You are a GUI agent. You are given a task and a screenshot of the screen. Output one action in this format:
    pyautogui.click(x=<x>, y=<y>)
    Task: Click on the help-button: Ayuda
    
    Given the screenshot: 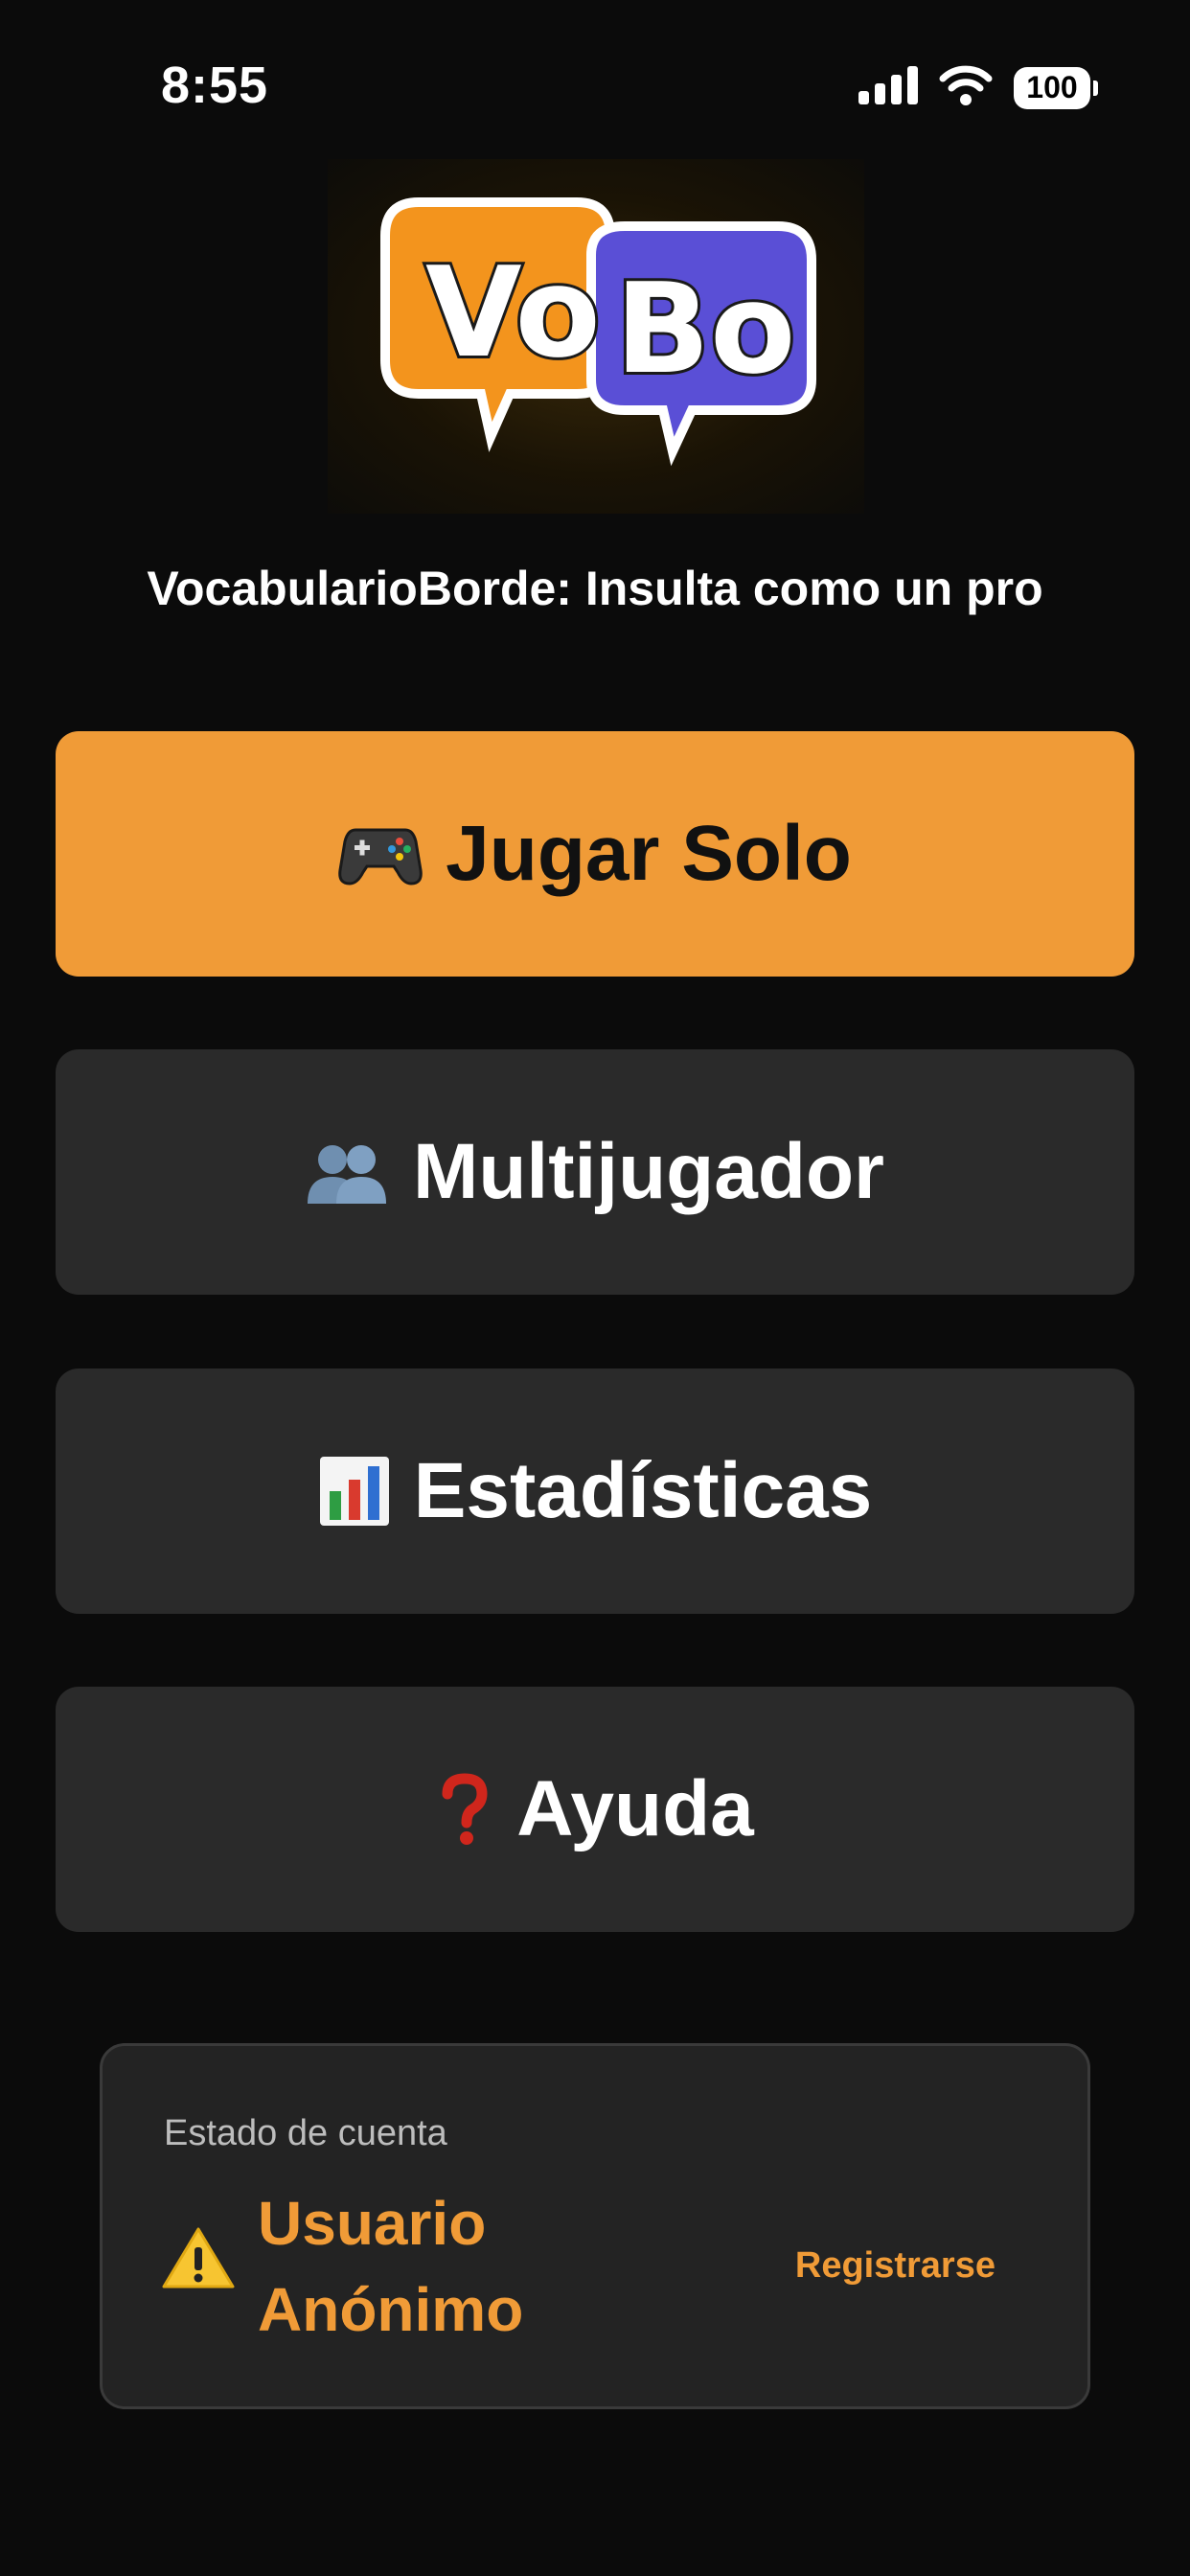 What is the action you would take?
    pyautogui.click(x=595, y=1809)
    